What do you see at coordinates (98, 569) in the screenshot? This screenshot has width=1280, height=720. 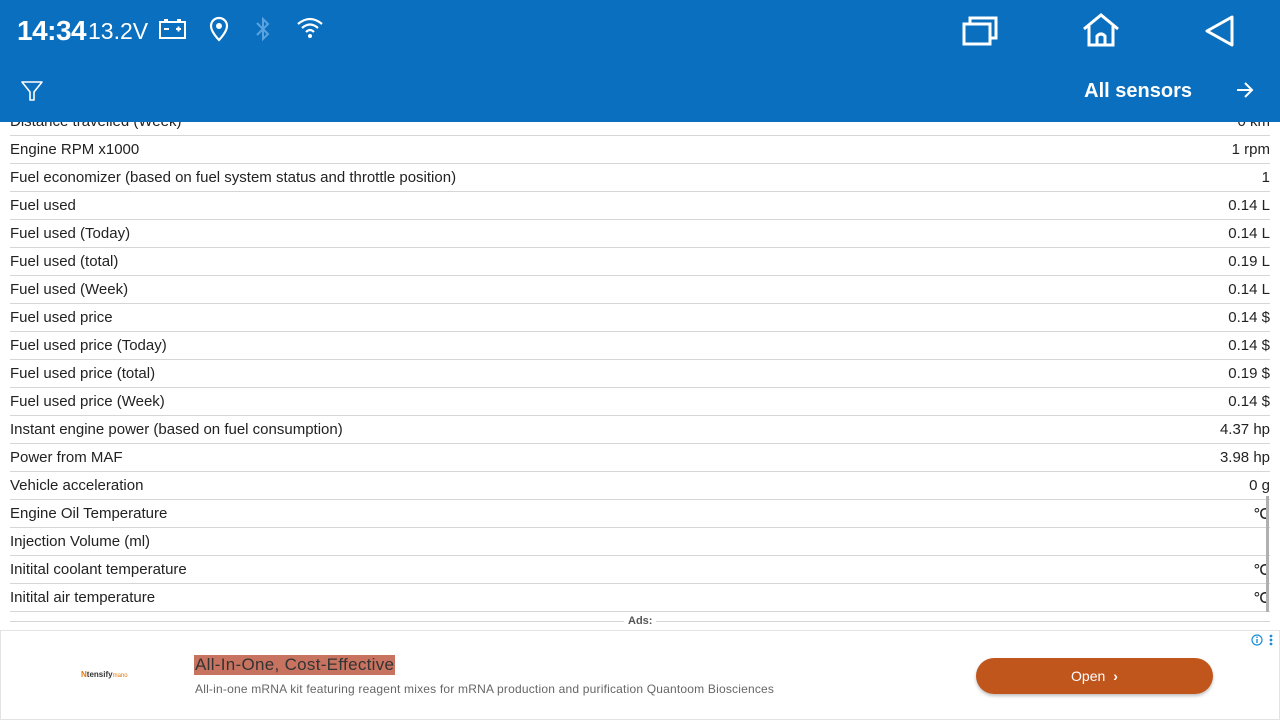 I see `sensor-label: Initital coolant temperature` at bounding box center [98, 569].